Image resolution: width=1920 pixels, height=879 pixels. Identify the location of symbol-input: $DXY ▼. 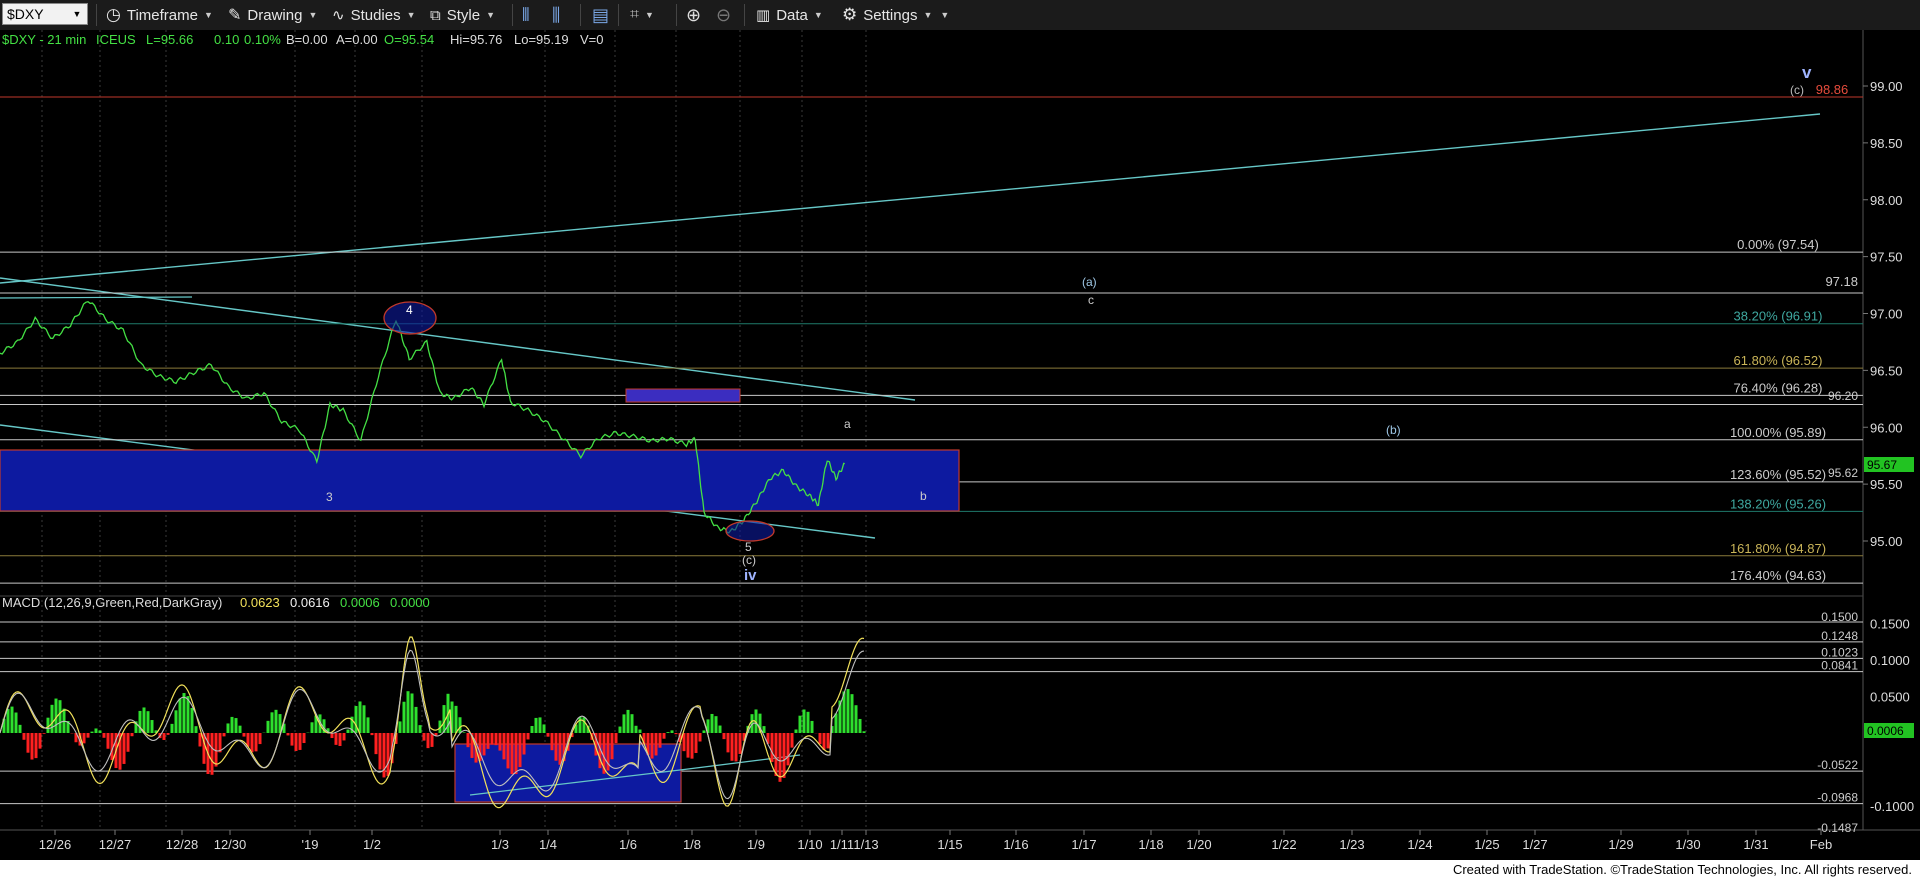
(45, 14).